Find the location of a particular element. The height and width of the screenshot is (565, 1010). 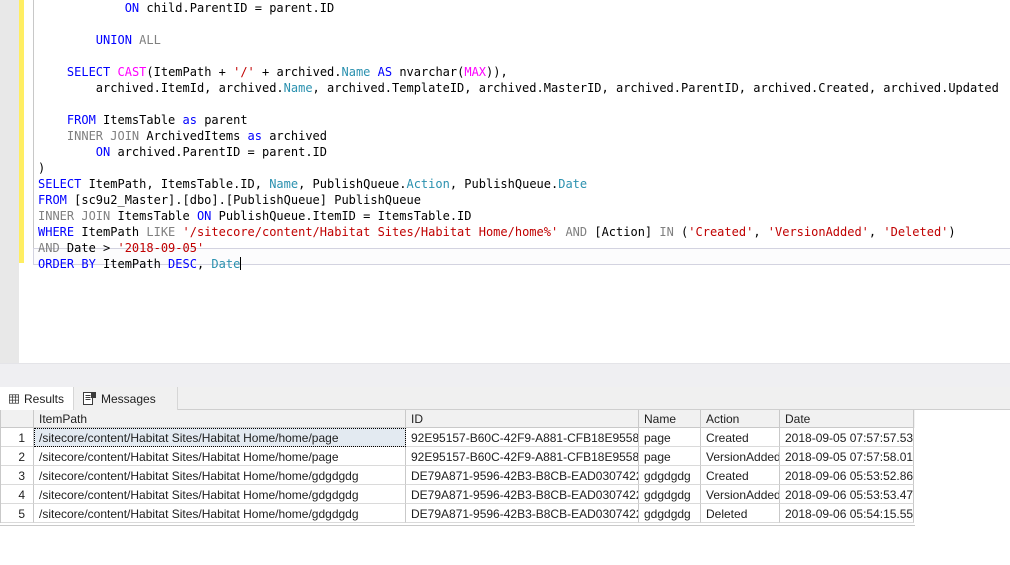

code-token: DESC is located at coordinates (182, 264).